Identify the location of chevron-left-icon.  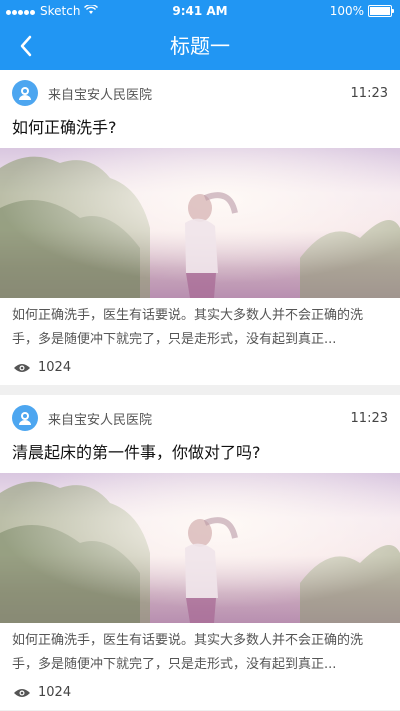
(26, 46).